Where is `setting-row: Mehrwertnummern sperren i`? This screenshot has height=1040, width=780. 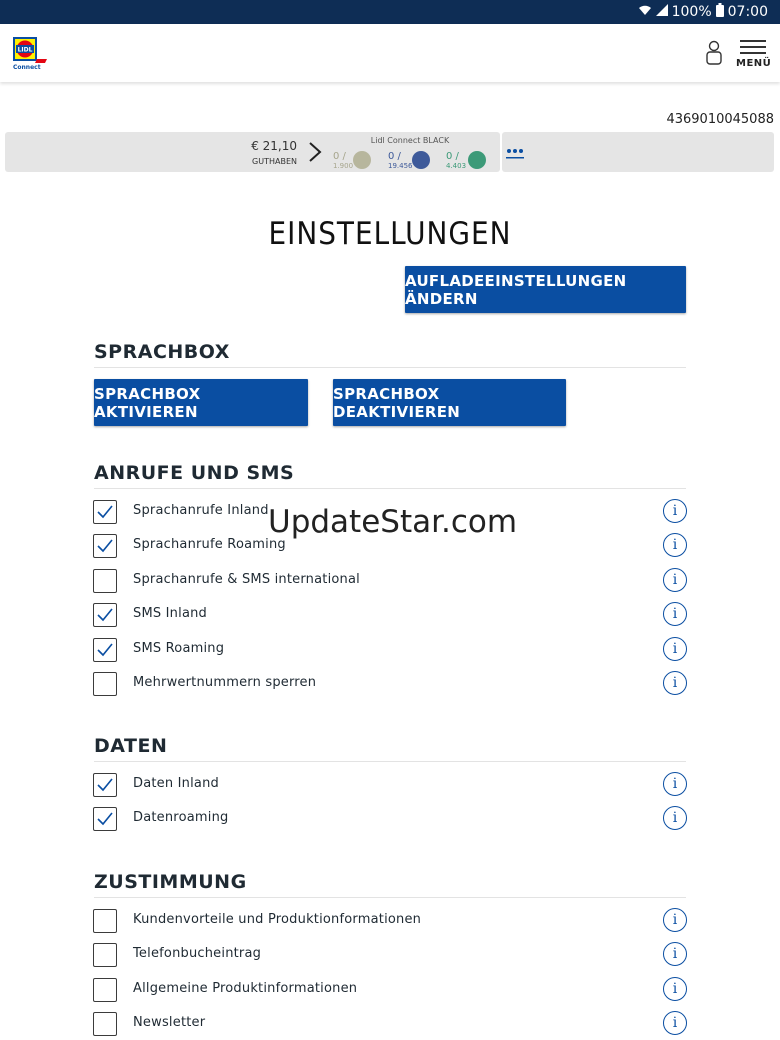
setting-row: Mehrwertnummern sperren i is located at coordinates (390, 684).